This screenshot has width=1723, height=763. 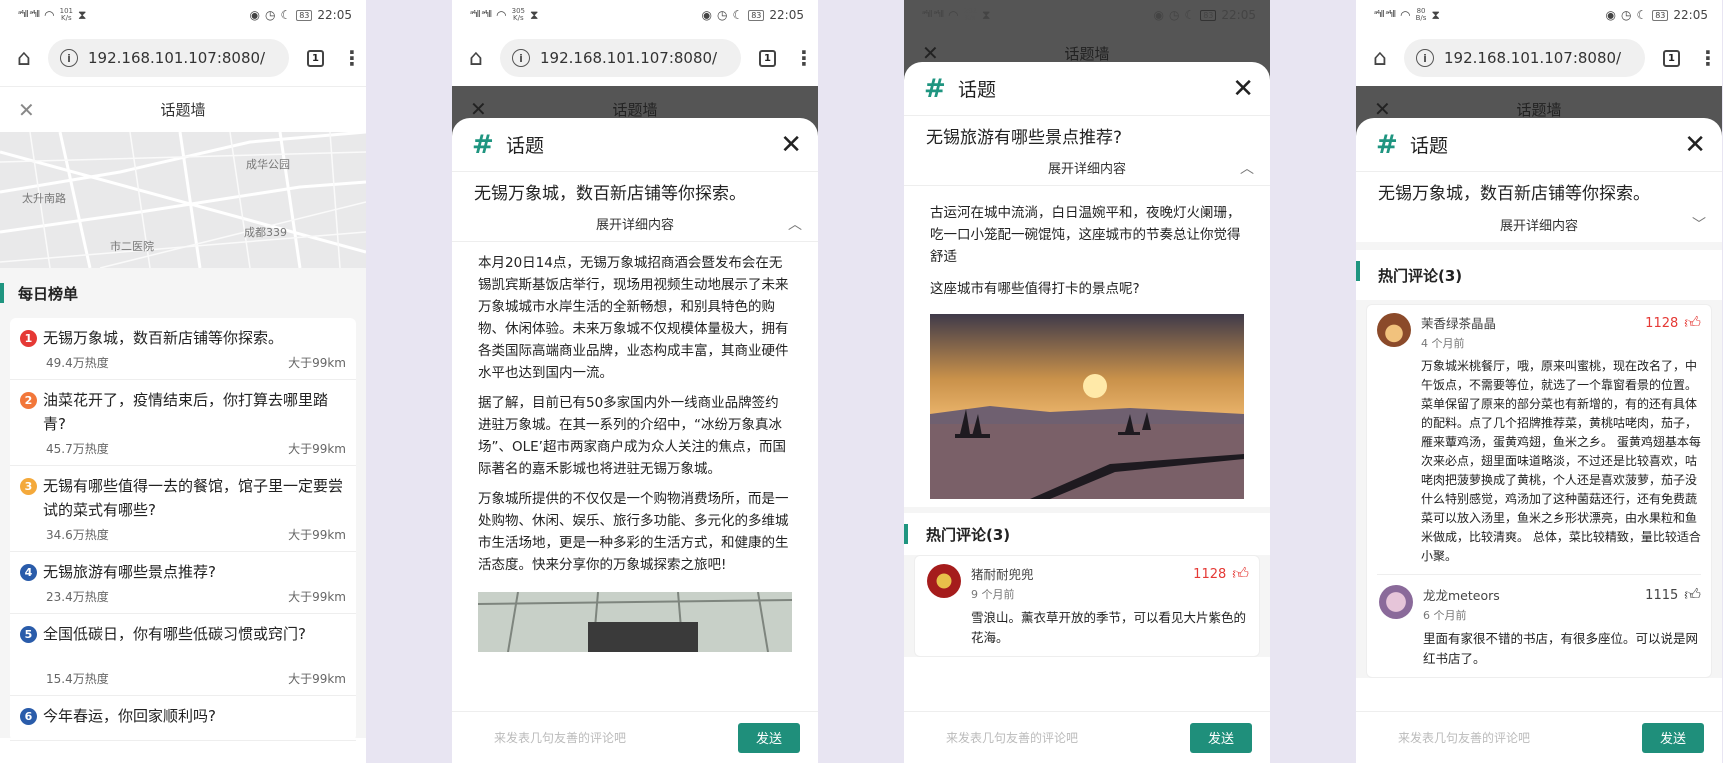 What do you see at coordinates (174, 634) in the screenshot?
I see `rank-title: 全国低碳日，你有哪些低碳习惯或窍门?` at bounding box center [174, 634].